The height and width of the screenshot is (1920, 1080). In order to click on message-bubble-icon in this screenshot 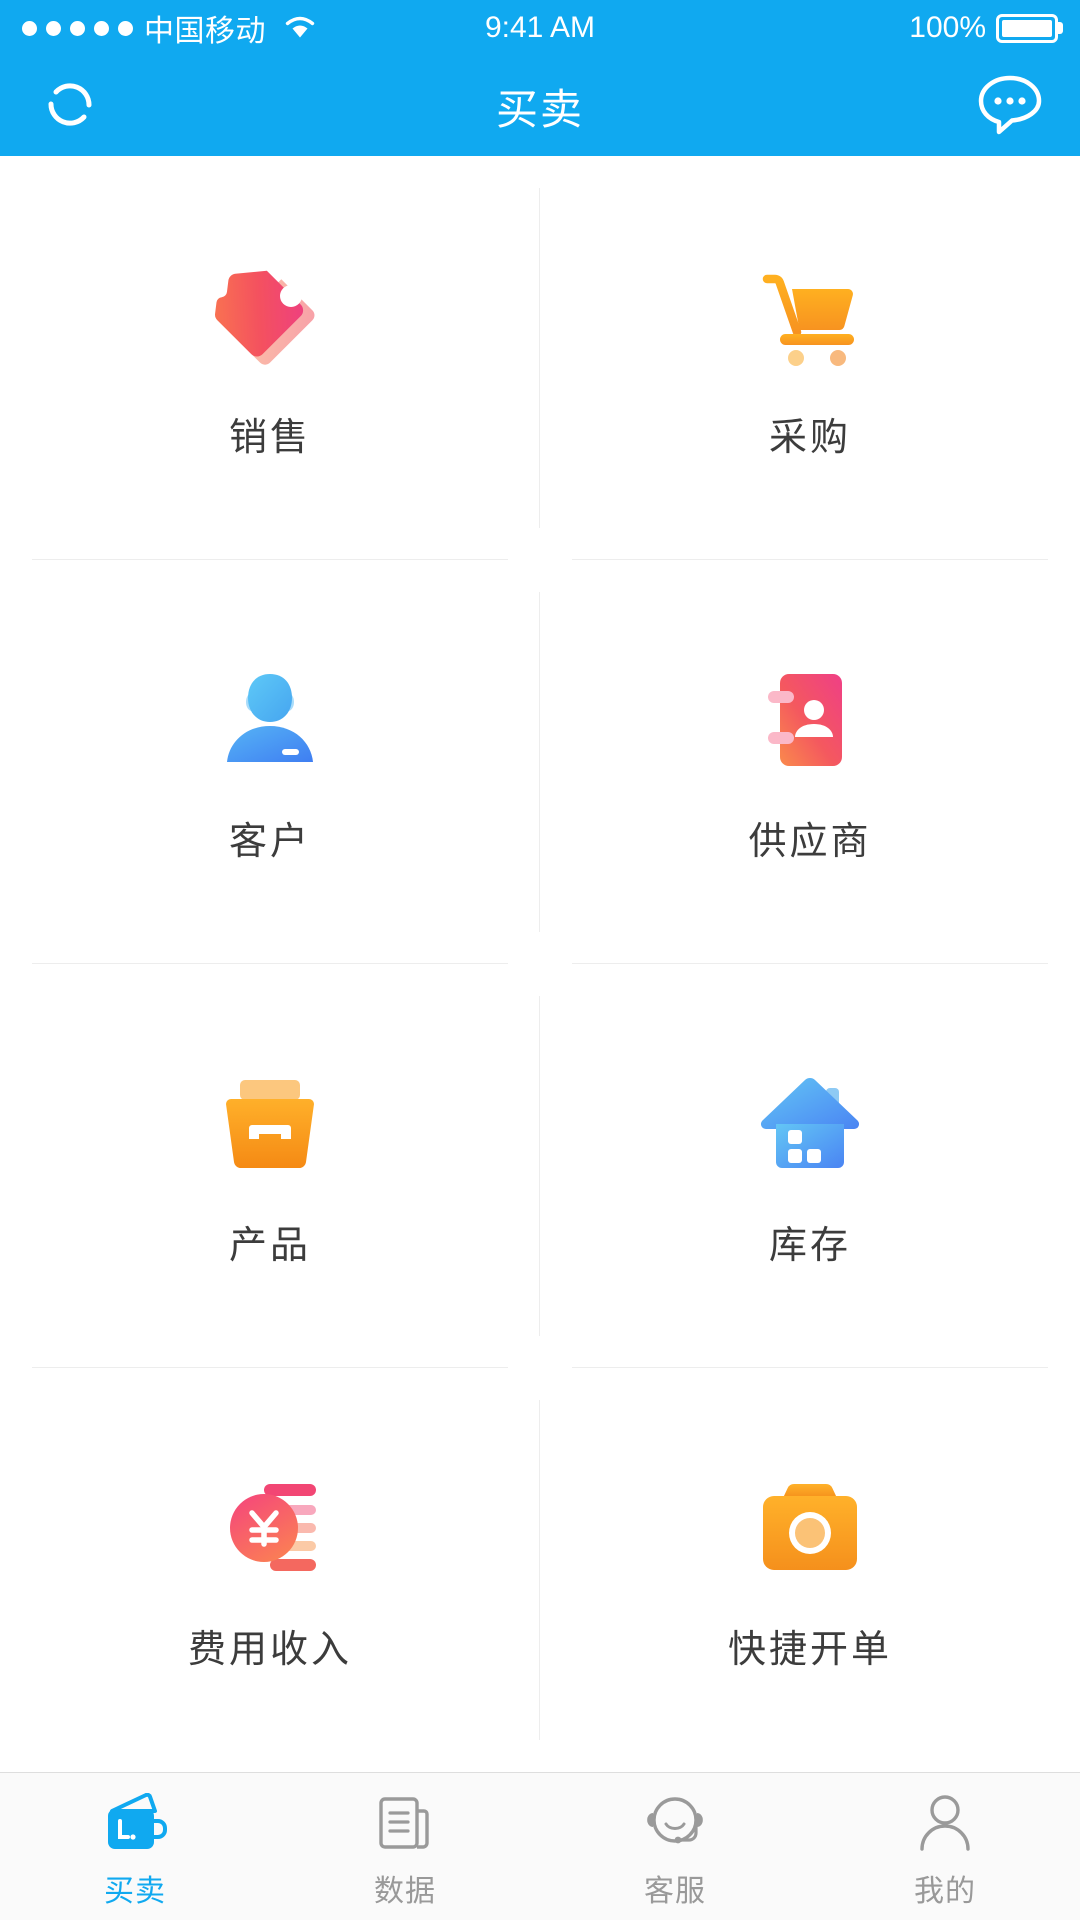, I will do `click(1010, 106)`.